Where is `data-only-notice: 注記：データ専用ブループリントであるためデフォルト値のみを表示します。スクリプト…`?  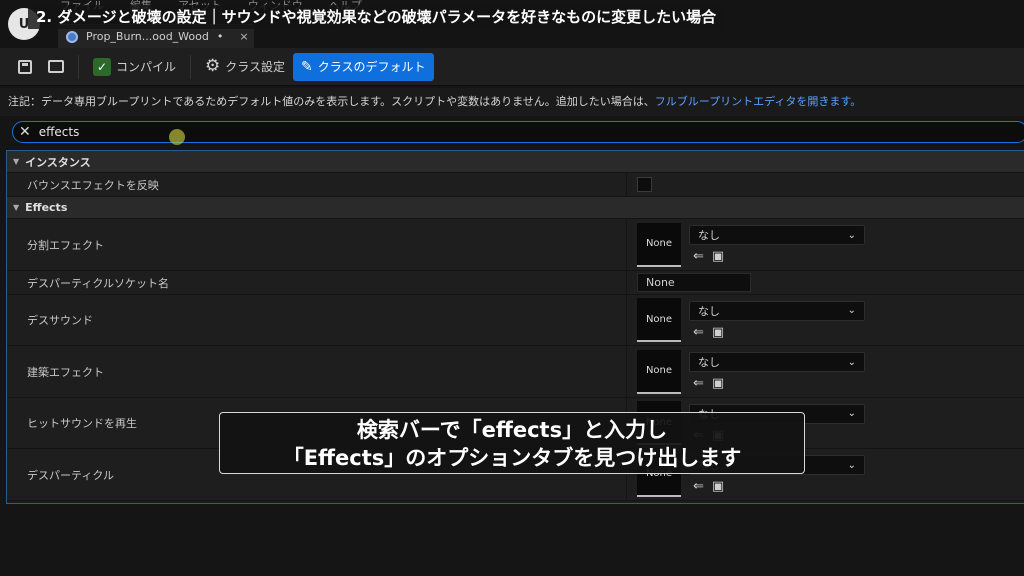
data-only-notice: 注記：データ専用ブループリントであるためデフォルト値のみを表示します。スクリプト… is located at coordinates (512, 102).